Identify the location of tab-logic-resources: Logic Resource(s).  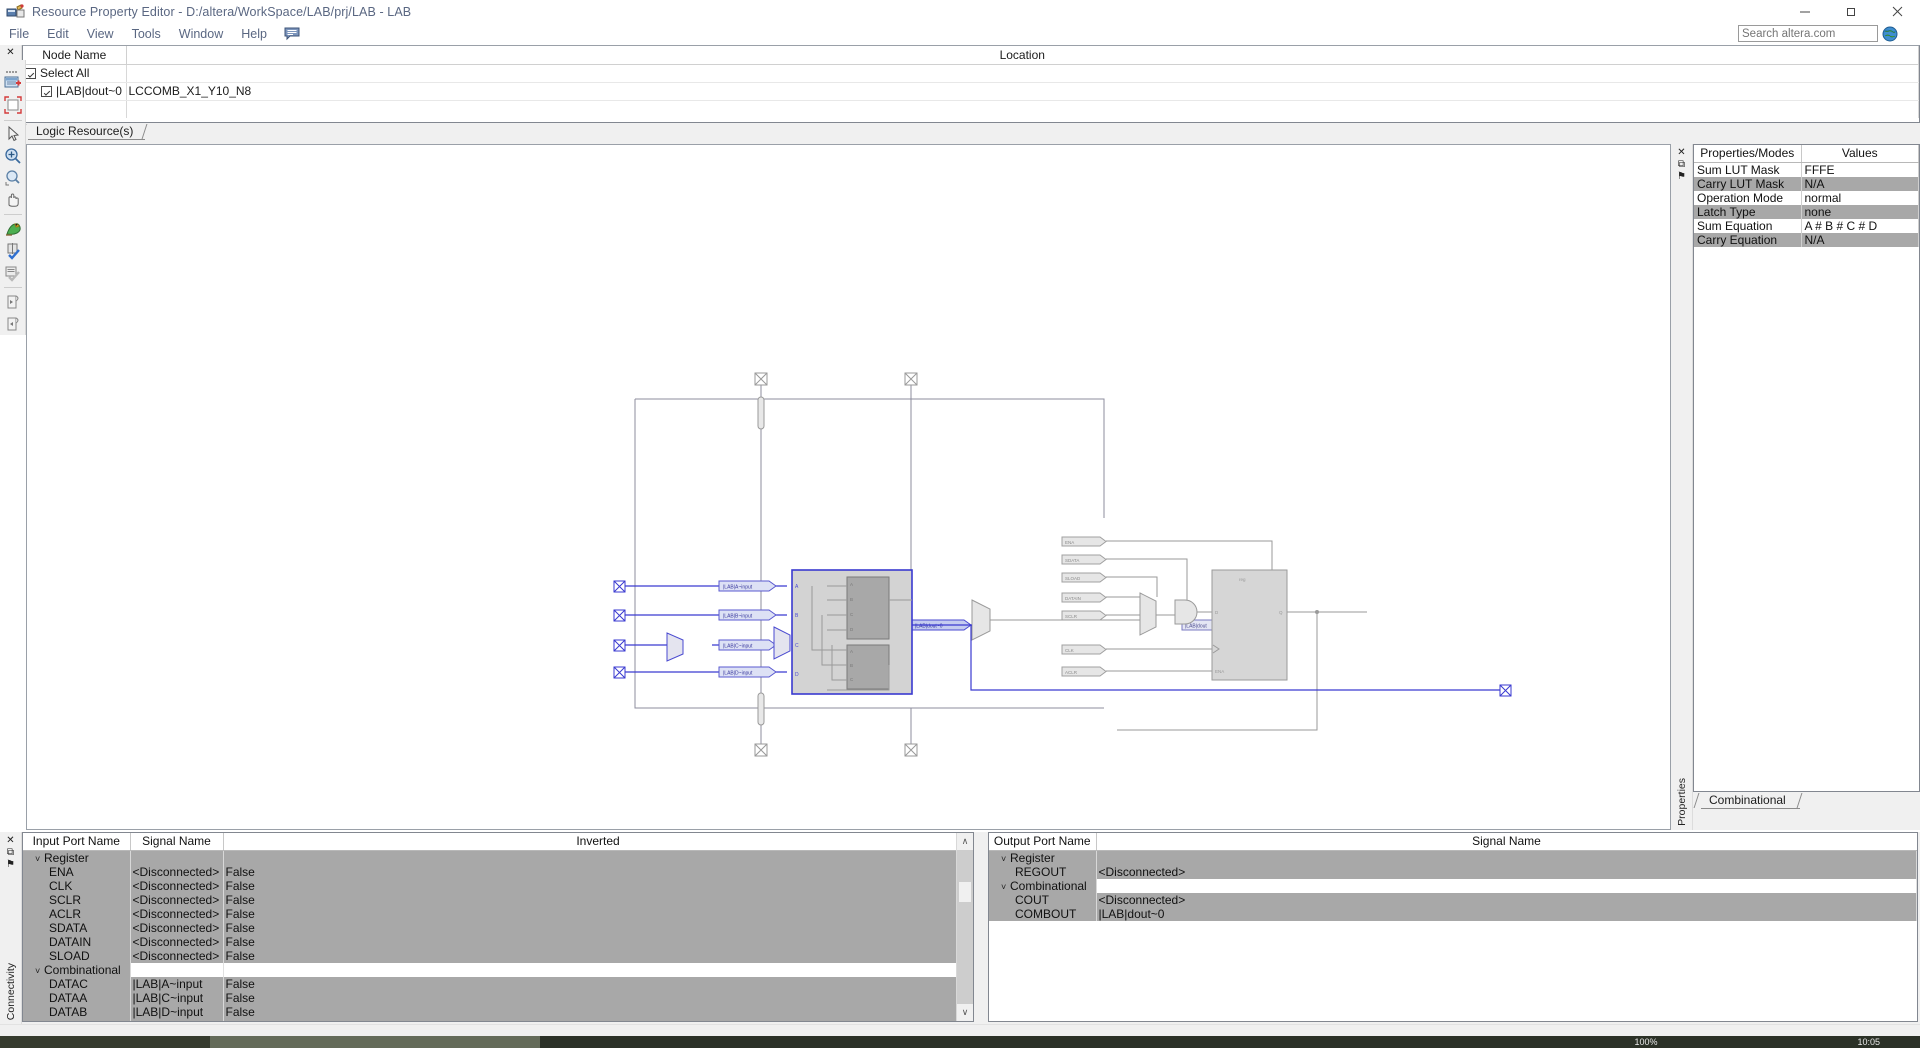
(87, 131).